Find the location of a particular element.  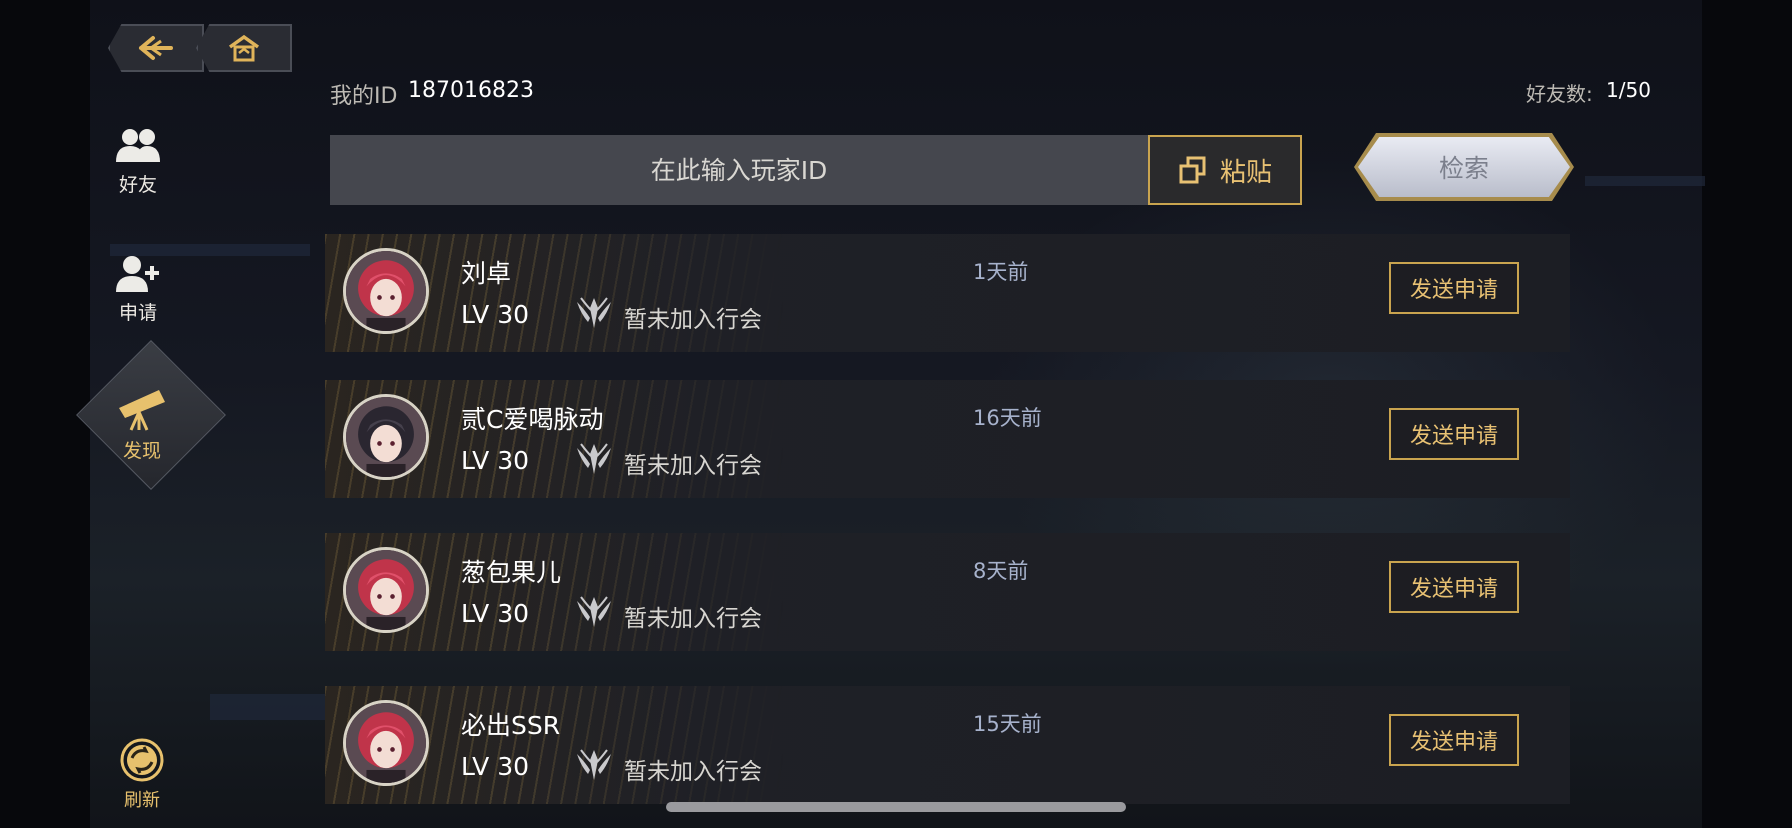

player-row: 贰C爱喝脉动 LV 30 暂未加入行会 16天前 发送申请 is located at coordinates (947, 439).